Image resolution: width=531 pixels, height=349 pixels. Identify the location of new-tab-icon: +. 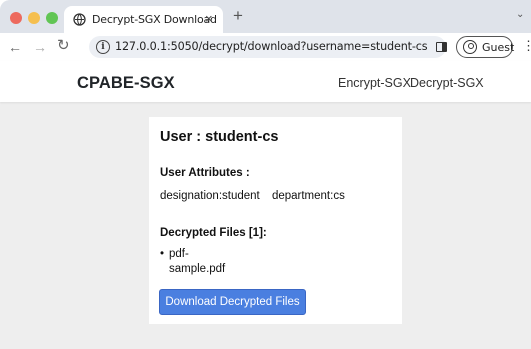
(238, 16).